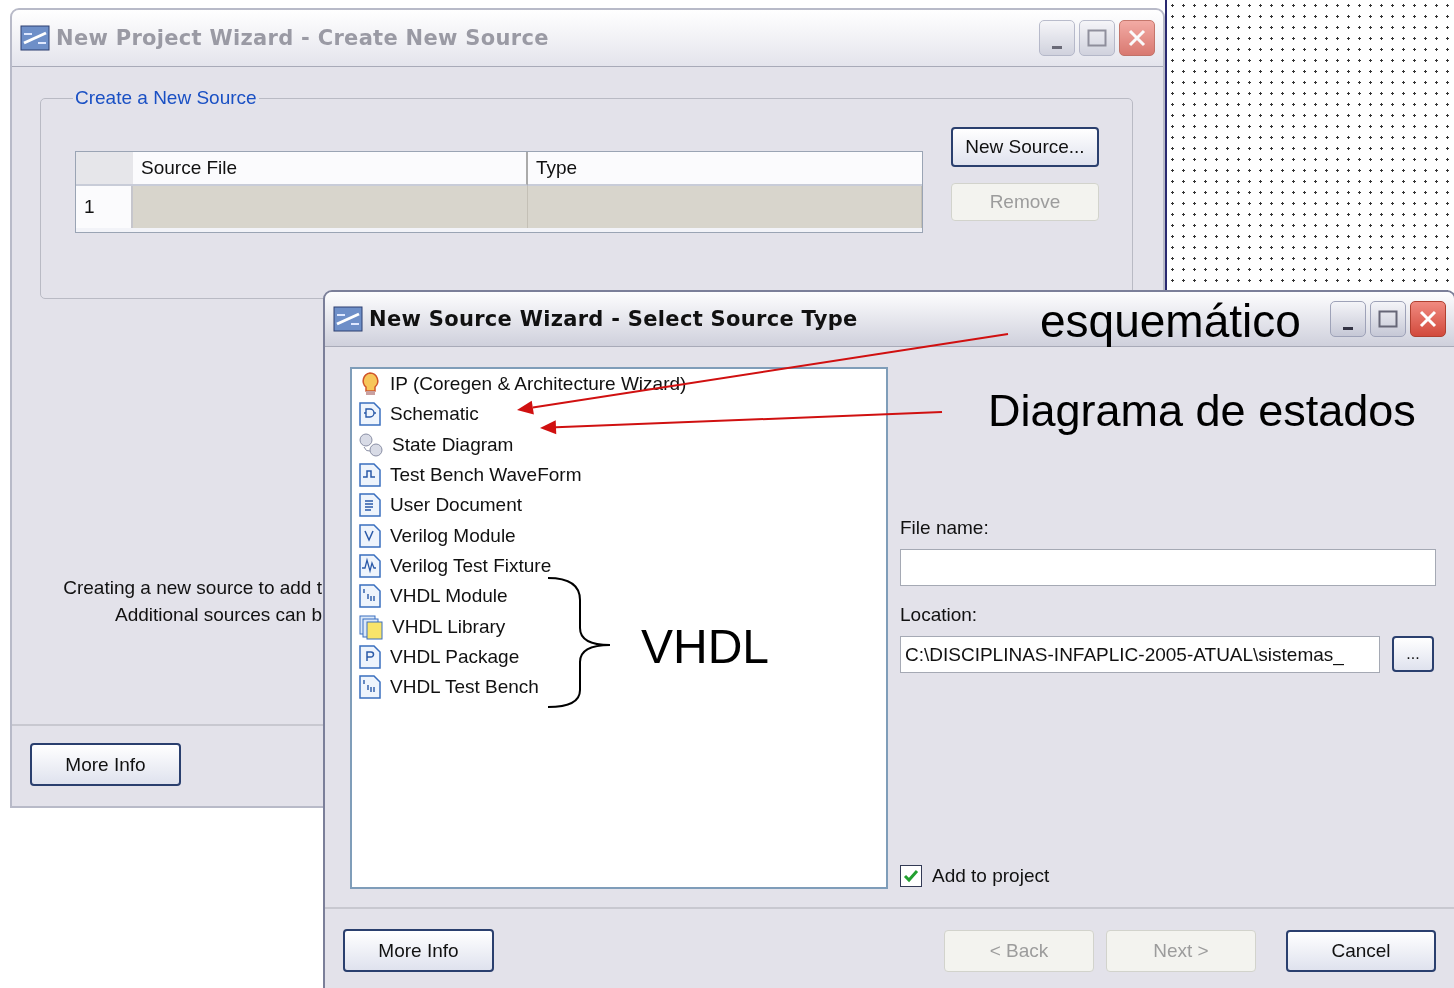 The height and width of the screenshot is (988, 1454). What do you see at coordinates (939, 615) in the screenshot?
I see `field-label: Location:` at bounding box center [939, 615].